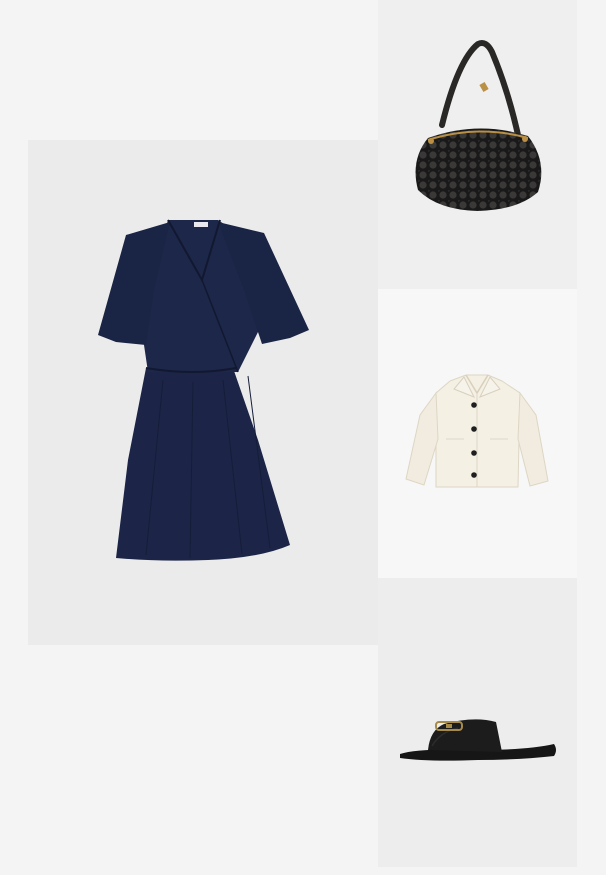 The height and width of the screenshot is (875, 606). I want to click on bag-product-tile, so click(477, 144).